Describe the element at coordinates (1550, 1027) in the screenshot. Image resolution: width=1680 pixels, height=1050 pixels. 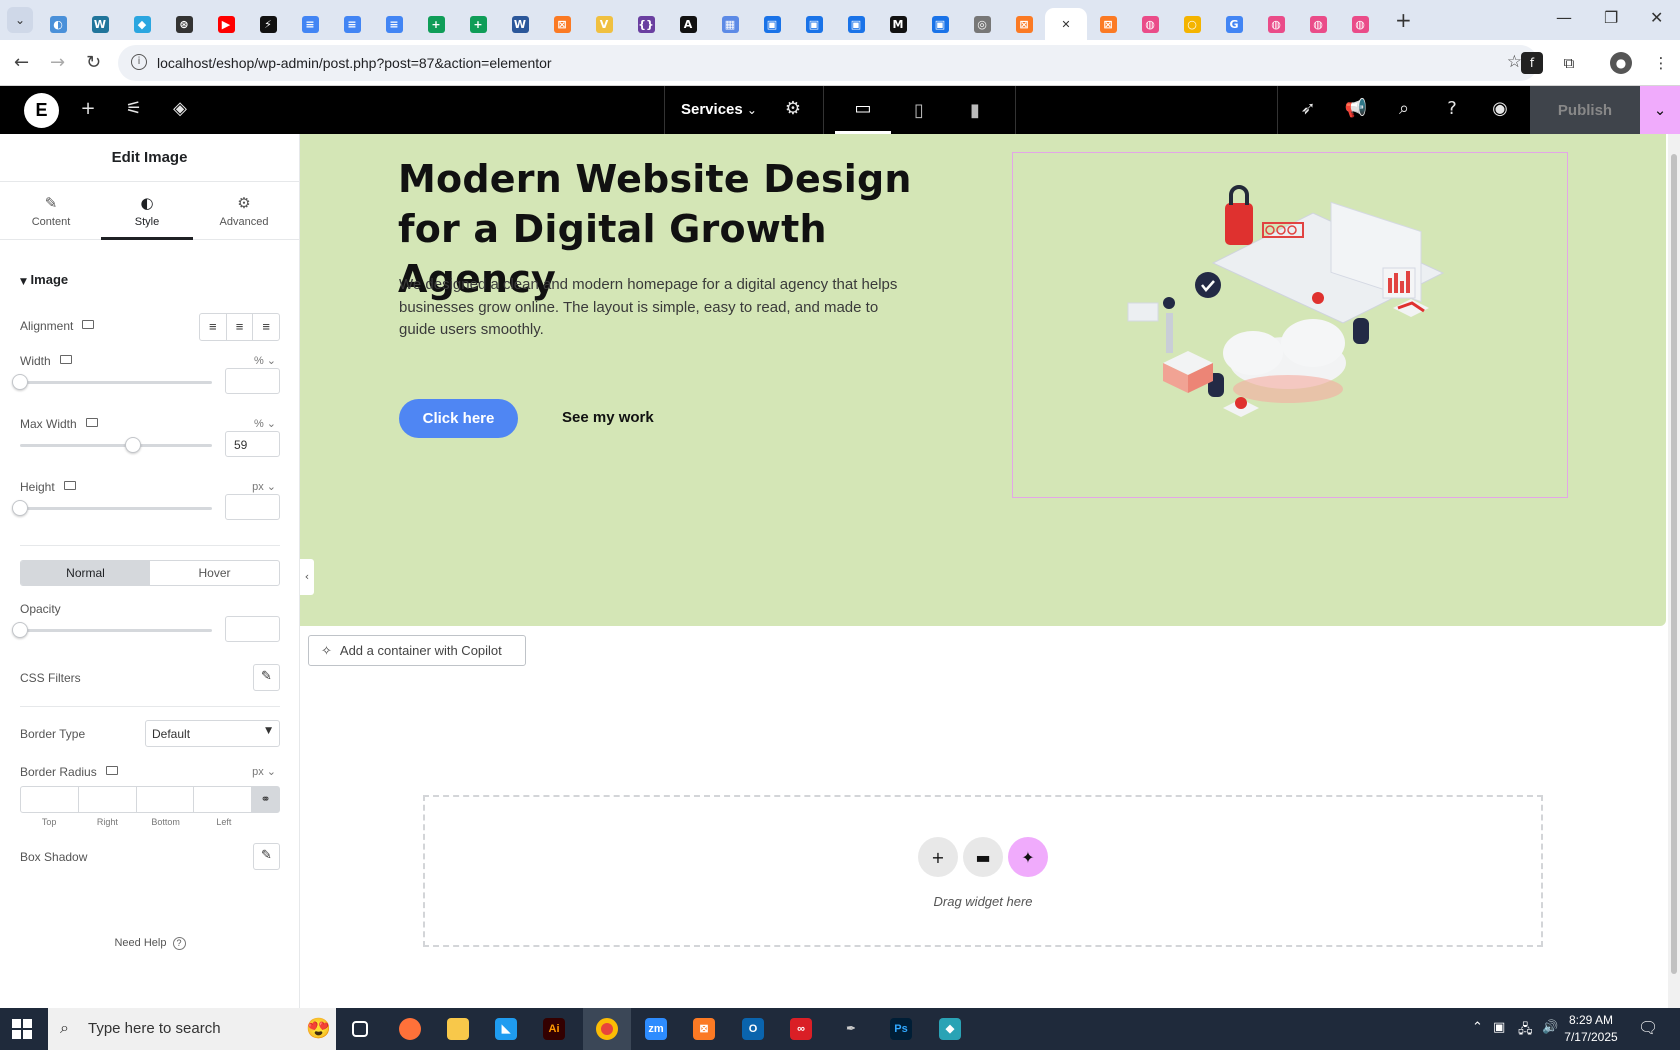
I see `volume-icon: 🔊` at that location.